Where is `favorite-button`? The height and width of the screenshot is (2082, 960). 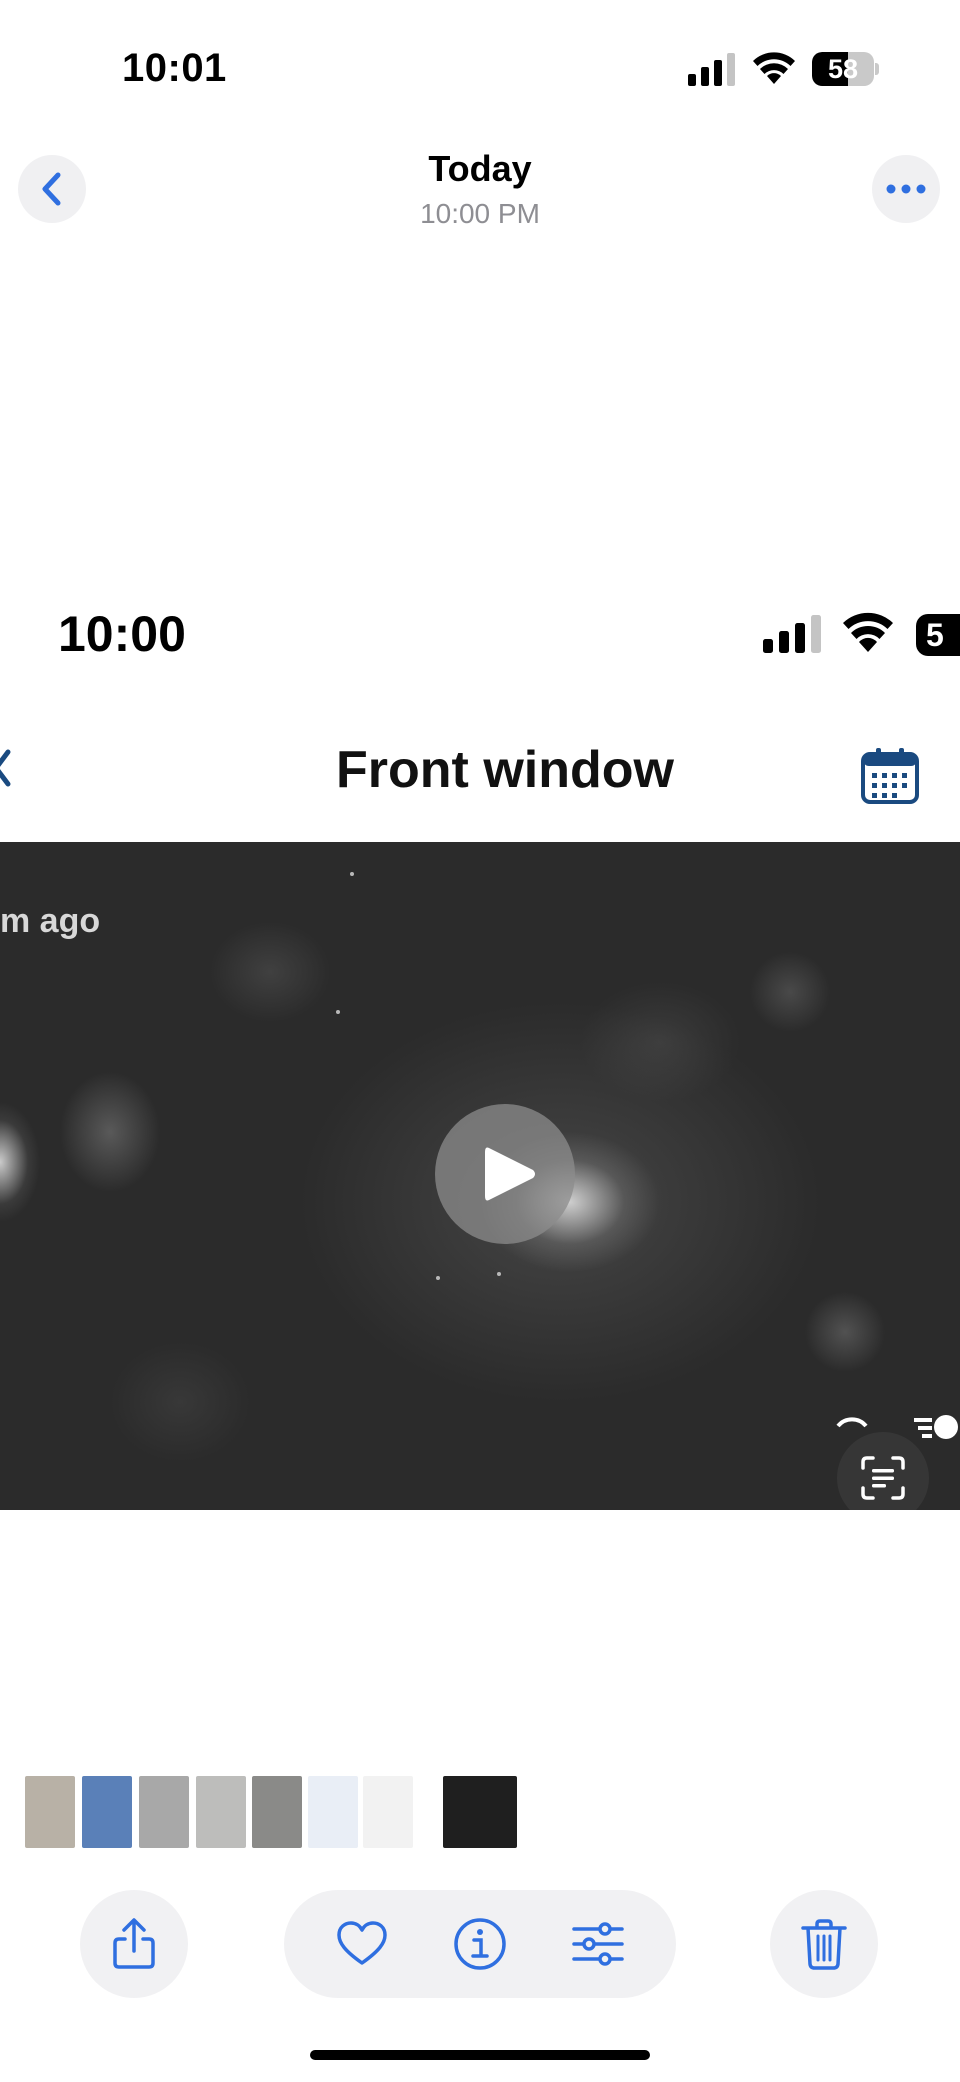
favorite-button is located at coordinates (362, 1944).